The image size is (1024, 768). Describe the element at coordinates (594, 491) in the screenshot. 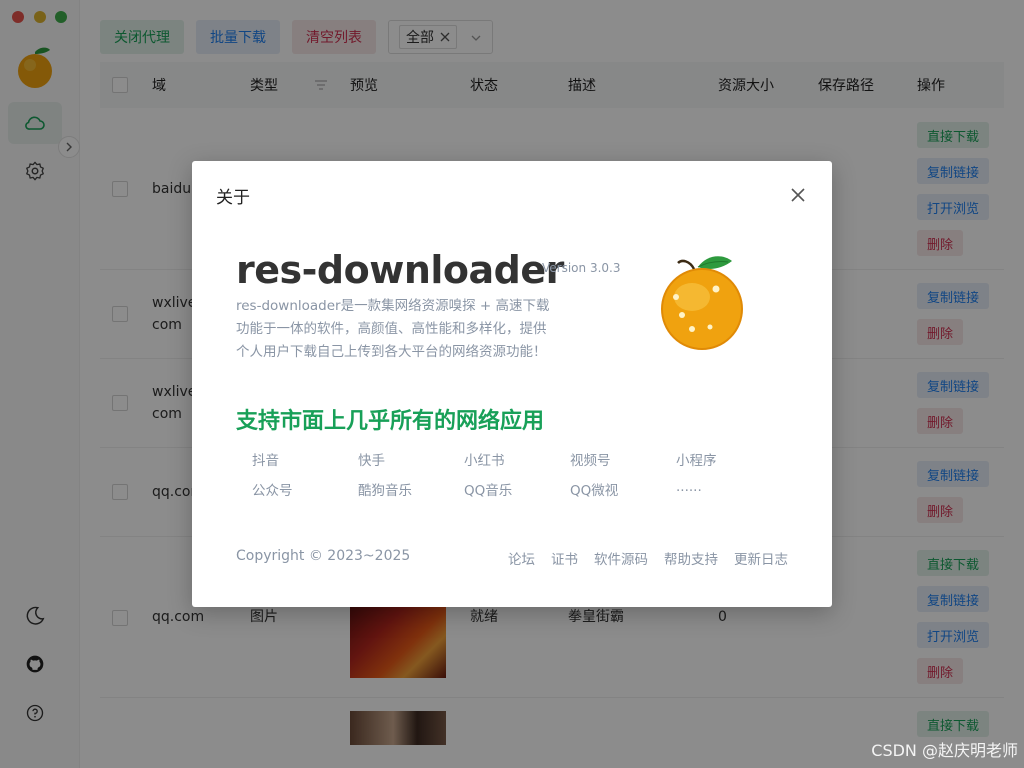

I see `app-item: QQ微视` at that location.